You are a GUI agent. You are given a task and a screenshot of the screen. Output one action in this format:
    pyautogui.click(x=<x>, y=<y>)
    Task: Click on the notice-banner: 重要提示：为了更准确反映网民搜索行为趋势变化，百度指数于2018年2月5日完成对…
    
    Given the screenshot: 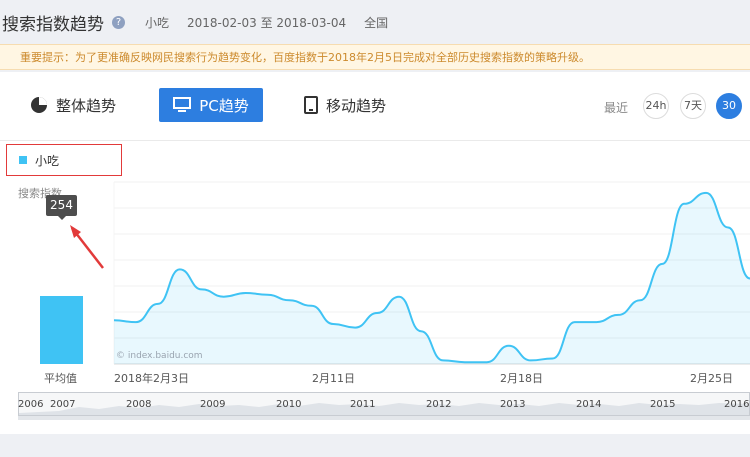 What is the action you would take?
    pyautogui.click(x=375, y=57)
    